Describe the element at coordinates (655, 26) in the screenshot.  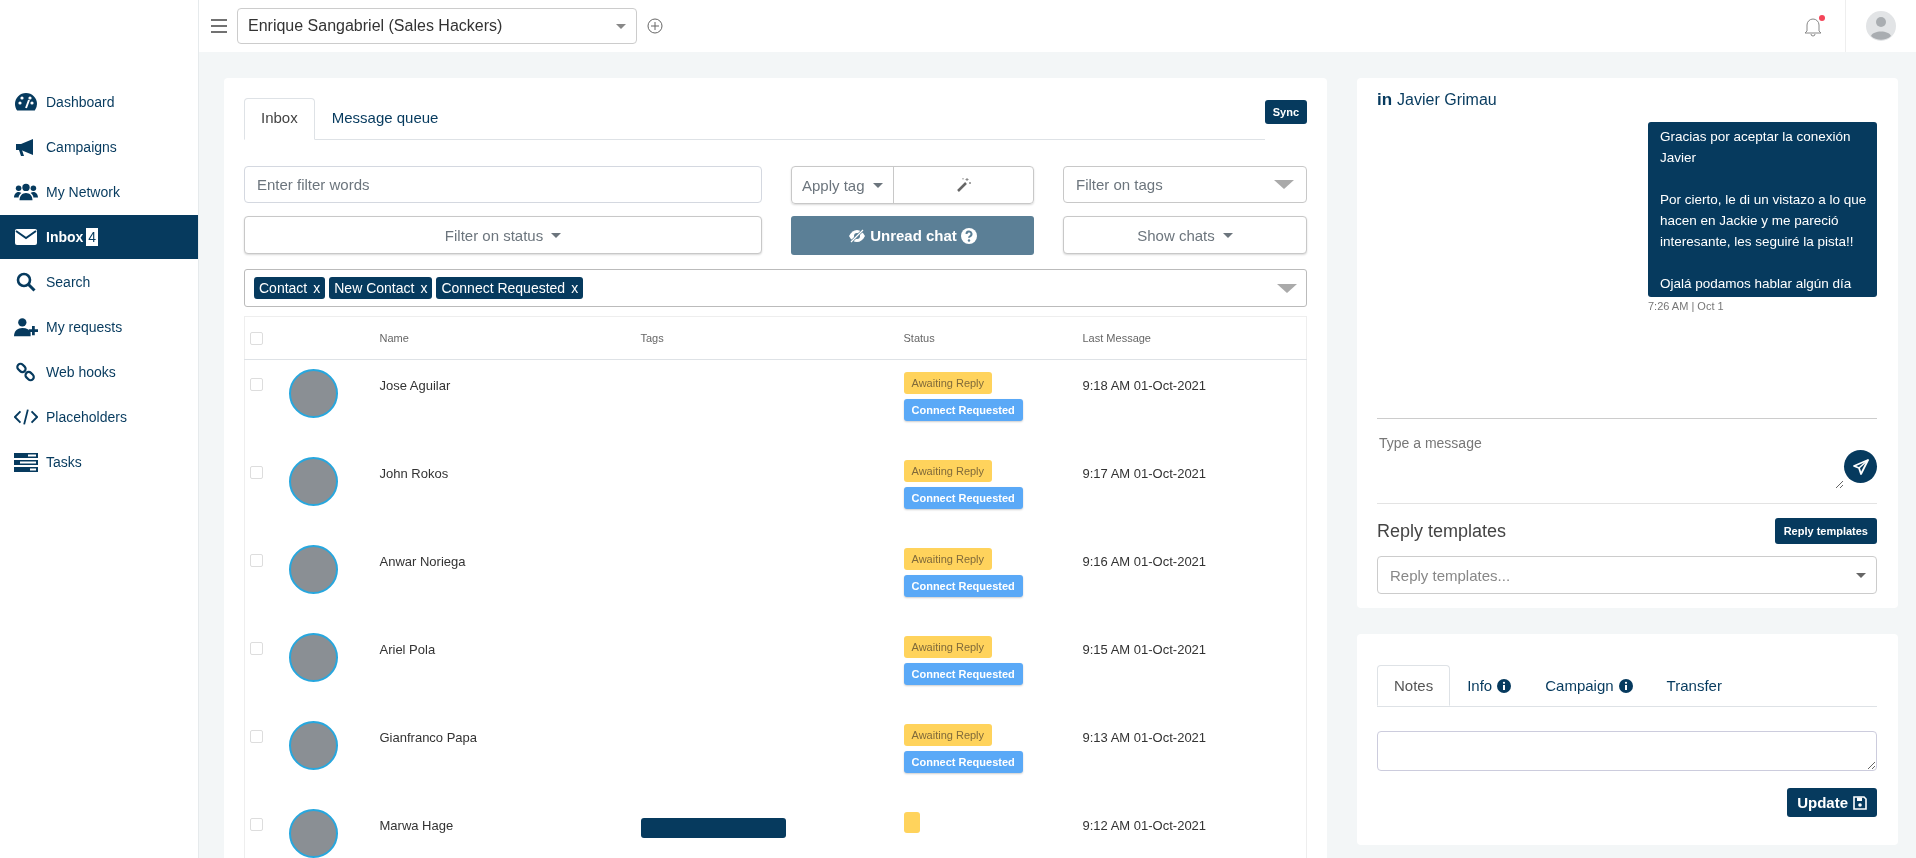
I see `add-icon` at that location.